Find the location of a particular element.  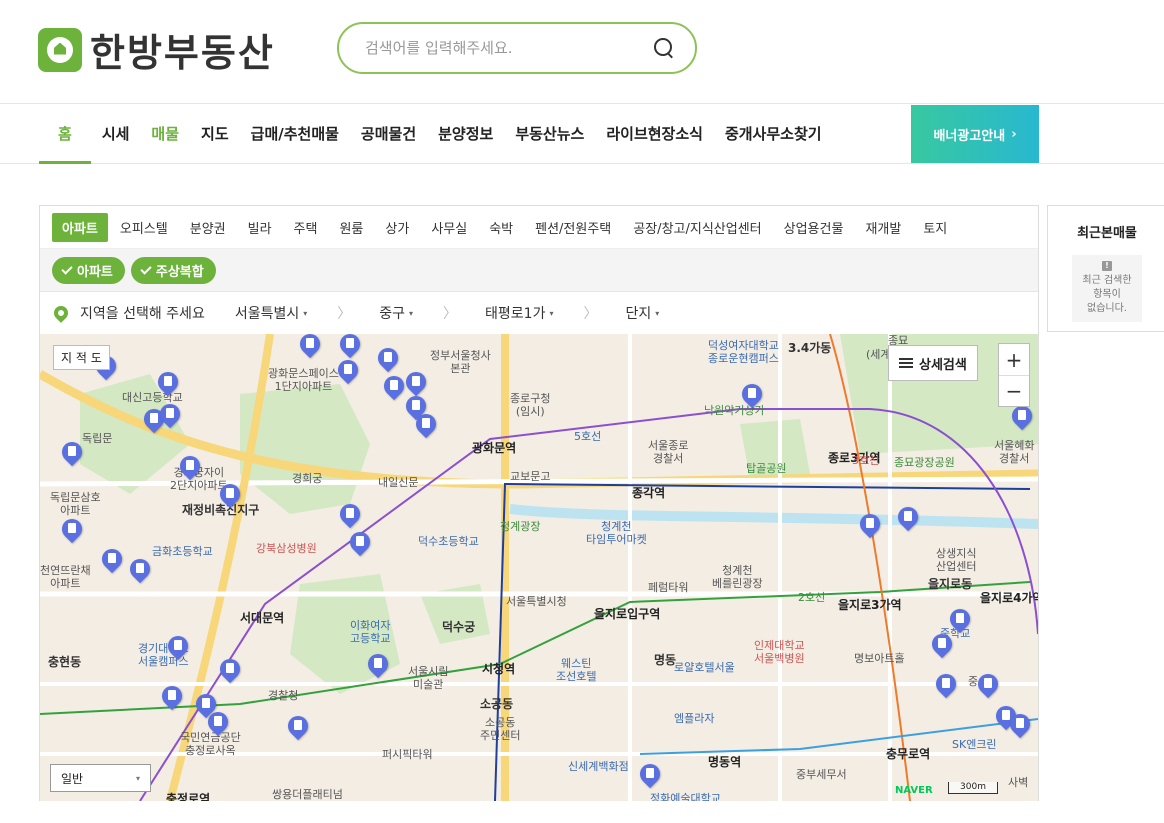

caret-down-icon: ▾ is located at coordinates (411, 313).